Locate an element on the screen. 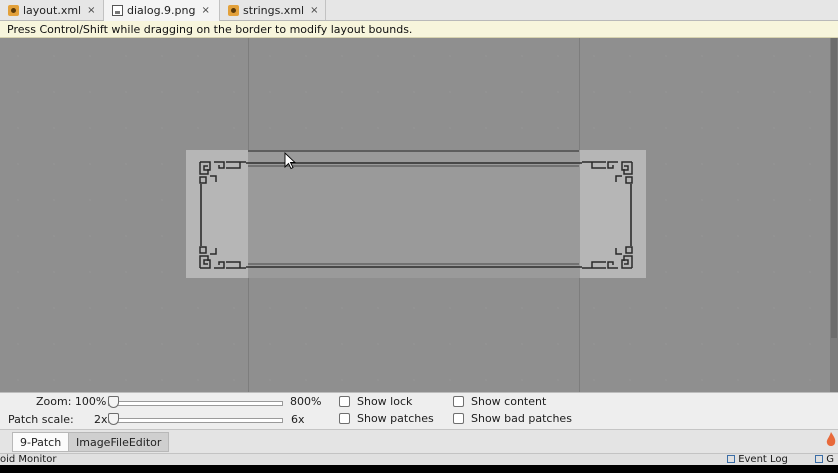 The width and height of the screenshot is (838, 473). tab-dialog-9-png: dialog.9.png × is located at coordinates (162, 10).